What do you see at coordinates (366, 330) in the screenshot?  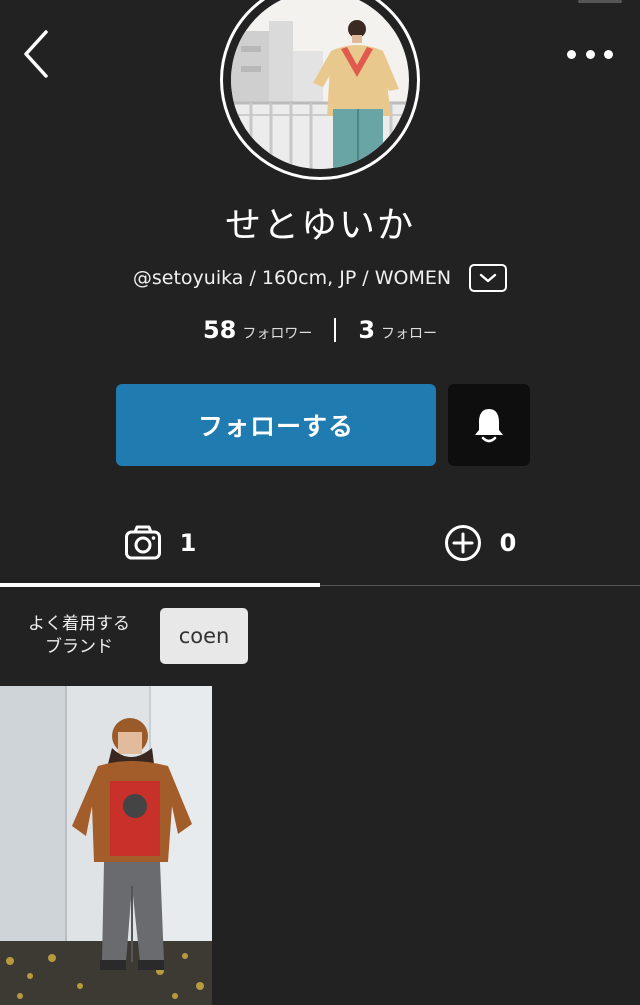 I see `following-count: 3` at bounding box center [366, 330].